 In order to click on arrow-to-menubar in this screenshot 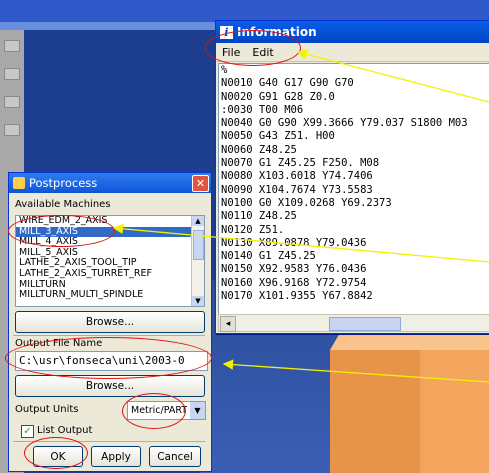, I will do `click(392, 76)`.